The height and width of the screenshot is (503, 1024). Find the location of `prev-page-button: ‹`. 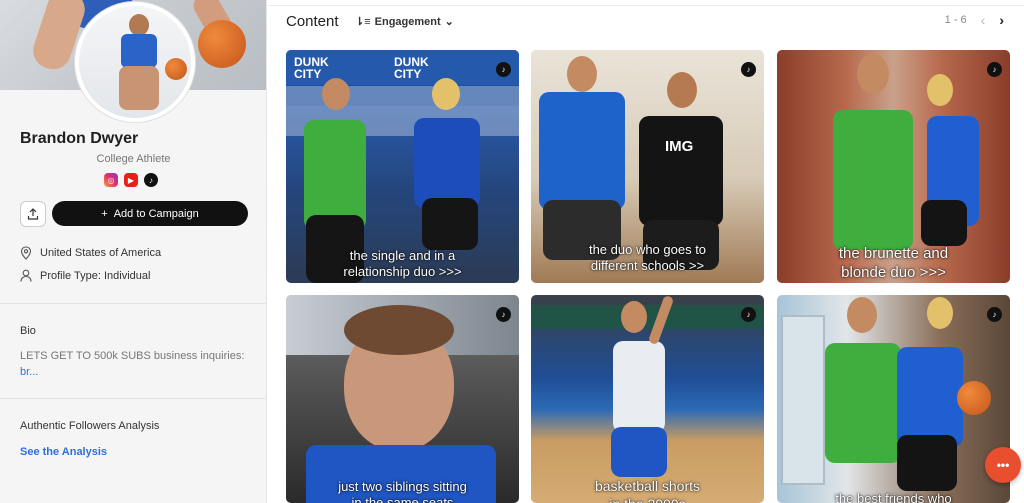

prev-page-button: ‹ is located at coordinates (983, 20).